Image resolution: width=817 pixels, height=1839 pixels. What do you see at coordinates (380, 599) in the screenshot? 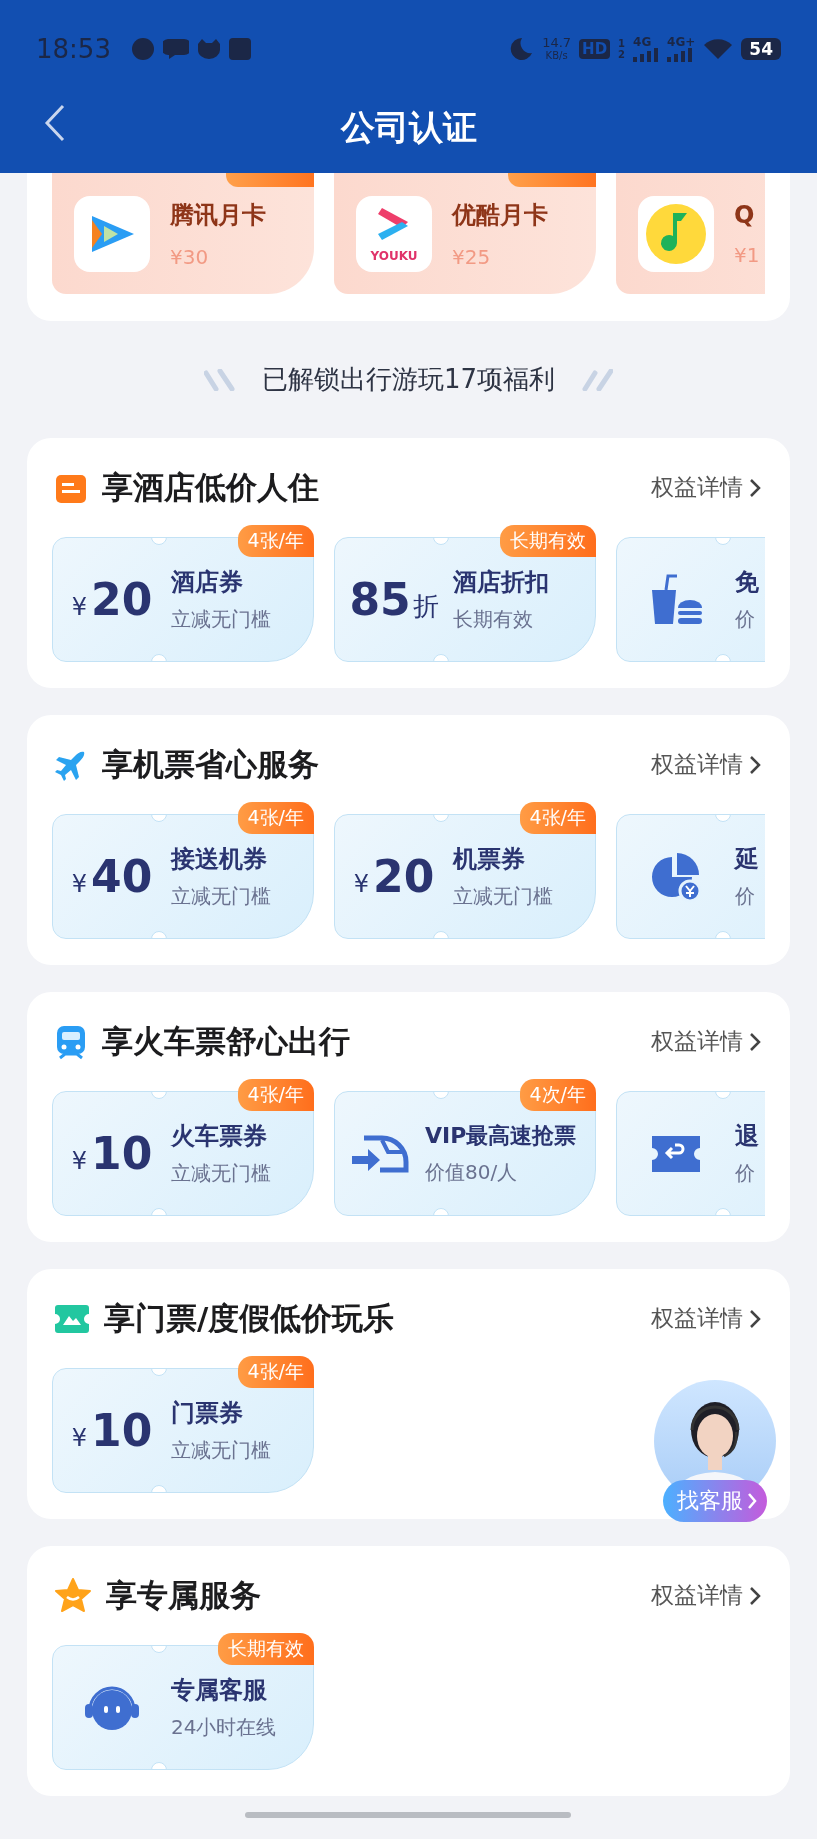
I see `discount-amount: 85` at bounding box center [380, 599].